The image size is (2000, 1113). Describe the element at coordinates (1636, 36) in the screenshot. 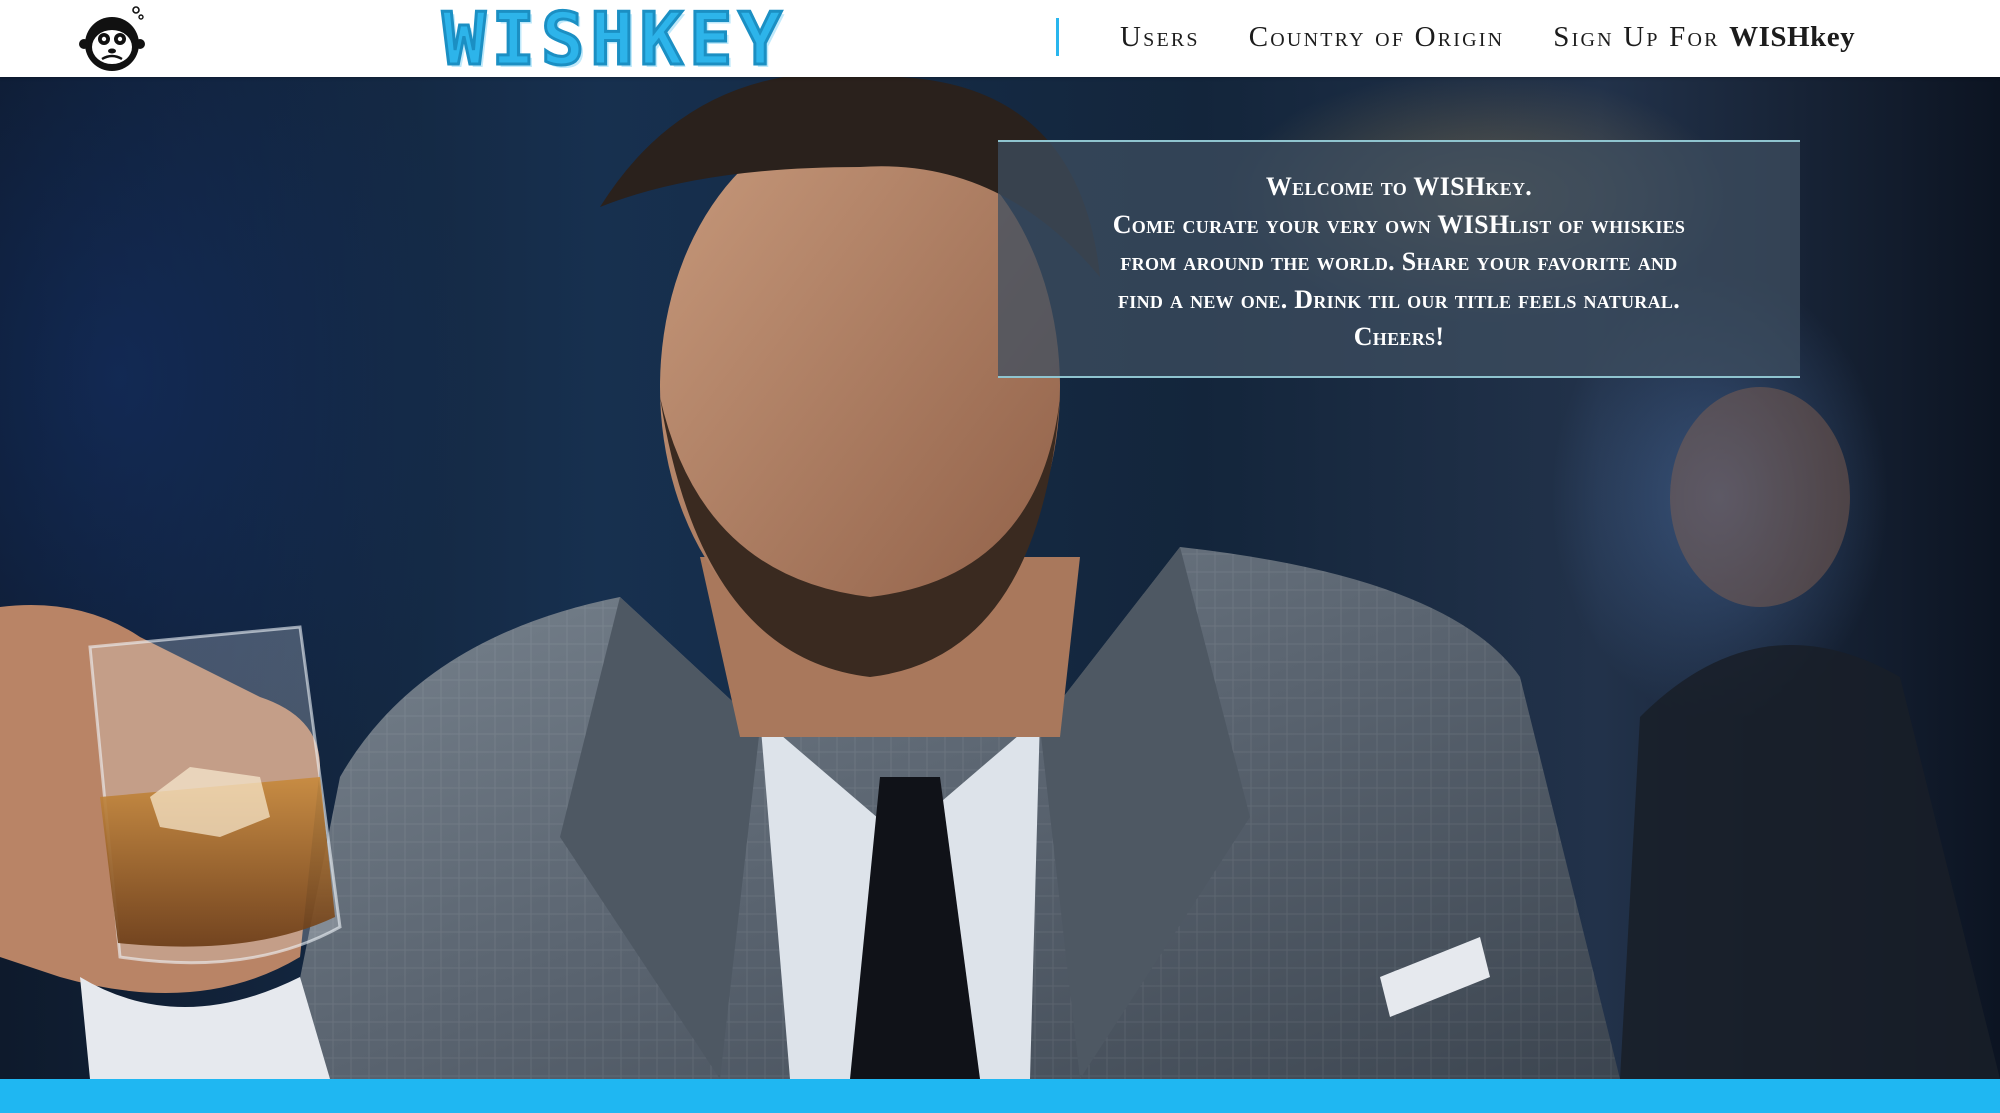

I see `sign-up-label: Sign Up For` at that location.